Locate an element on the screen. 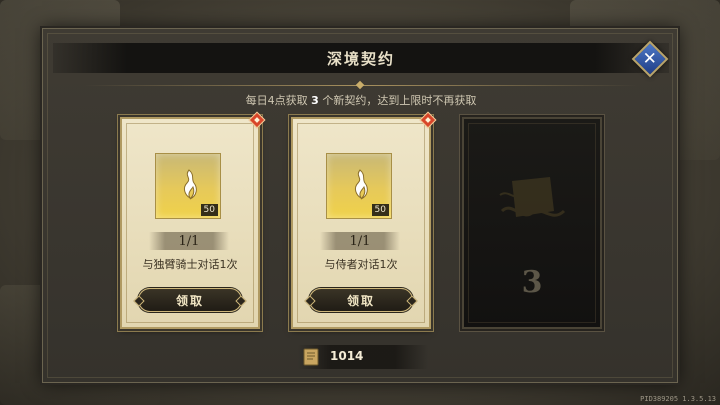 This screenshot has height=405, width=720. scroll-silhouette-icon is located at coordinates (532, 197).